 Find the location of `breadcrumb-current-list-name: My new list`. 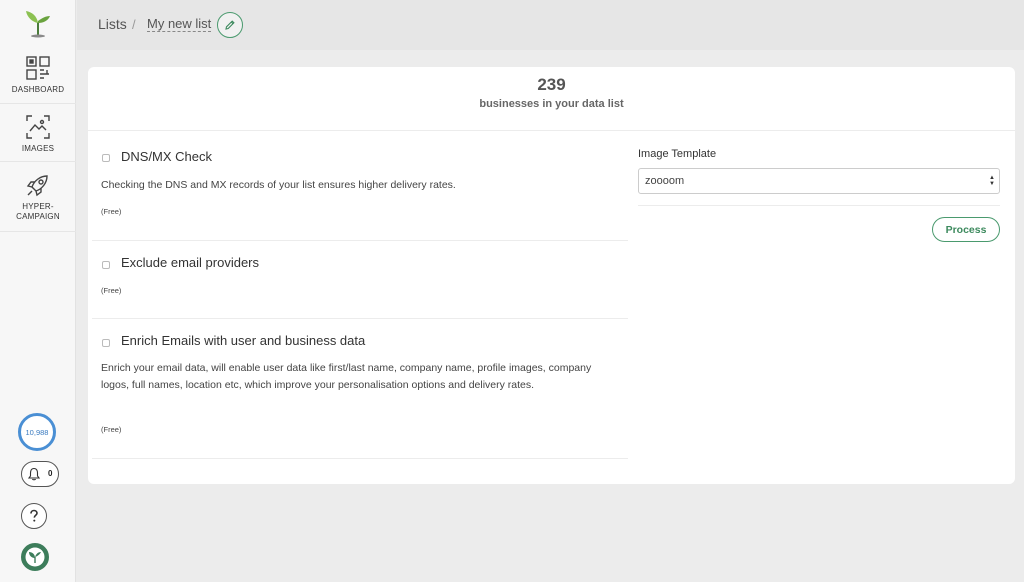

breadcrumb-current-list-name: My new list is located at coordinates (179, 24).